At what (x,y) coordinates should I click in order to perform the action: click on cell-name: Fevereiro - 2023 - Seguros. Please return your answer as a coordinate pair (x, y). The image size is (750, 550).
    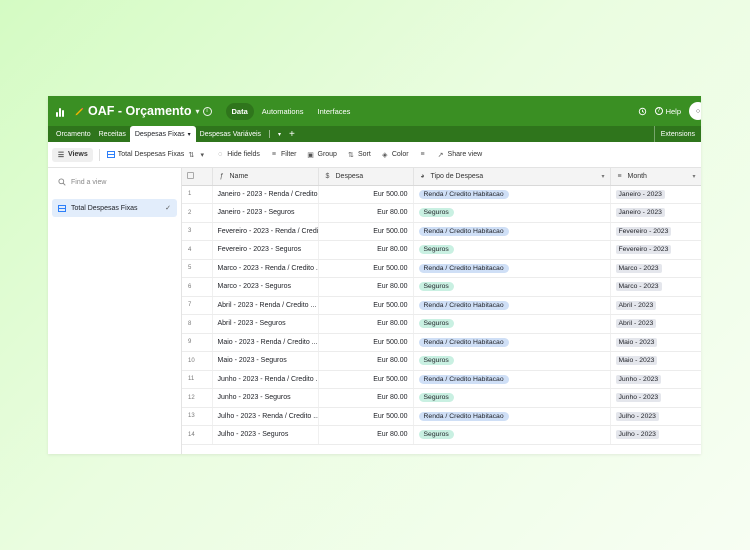
    Looking at the image, I should click on (265, 250).